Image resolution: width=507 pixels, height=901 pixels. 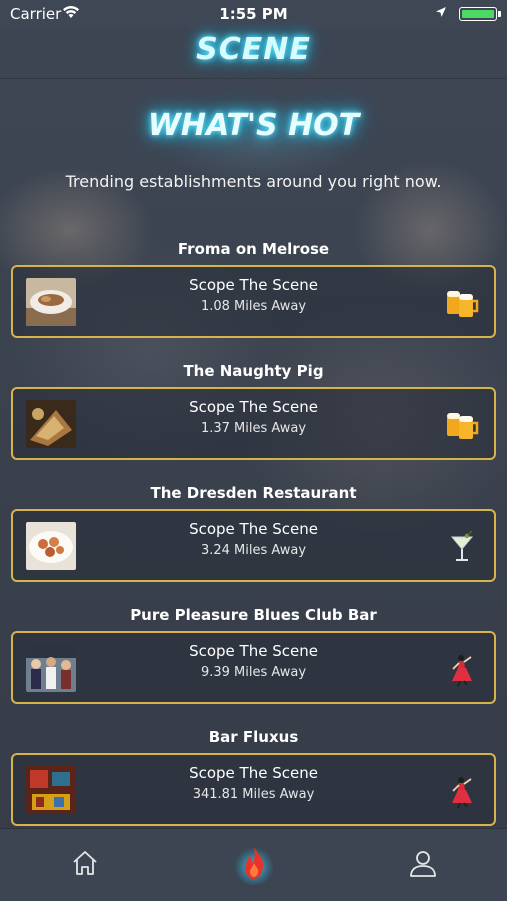 I want to click on battery-icon, so click(x=478, y=14).